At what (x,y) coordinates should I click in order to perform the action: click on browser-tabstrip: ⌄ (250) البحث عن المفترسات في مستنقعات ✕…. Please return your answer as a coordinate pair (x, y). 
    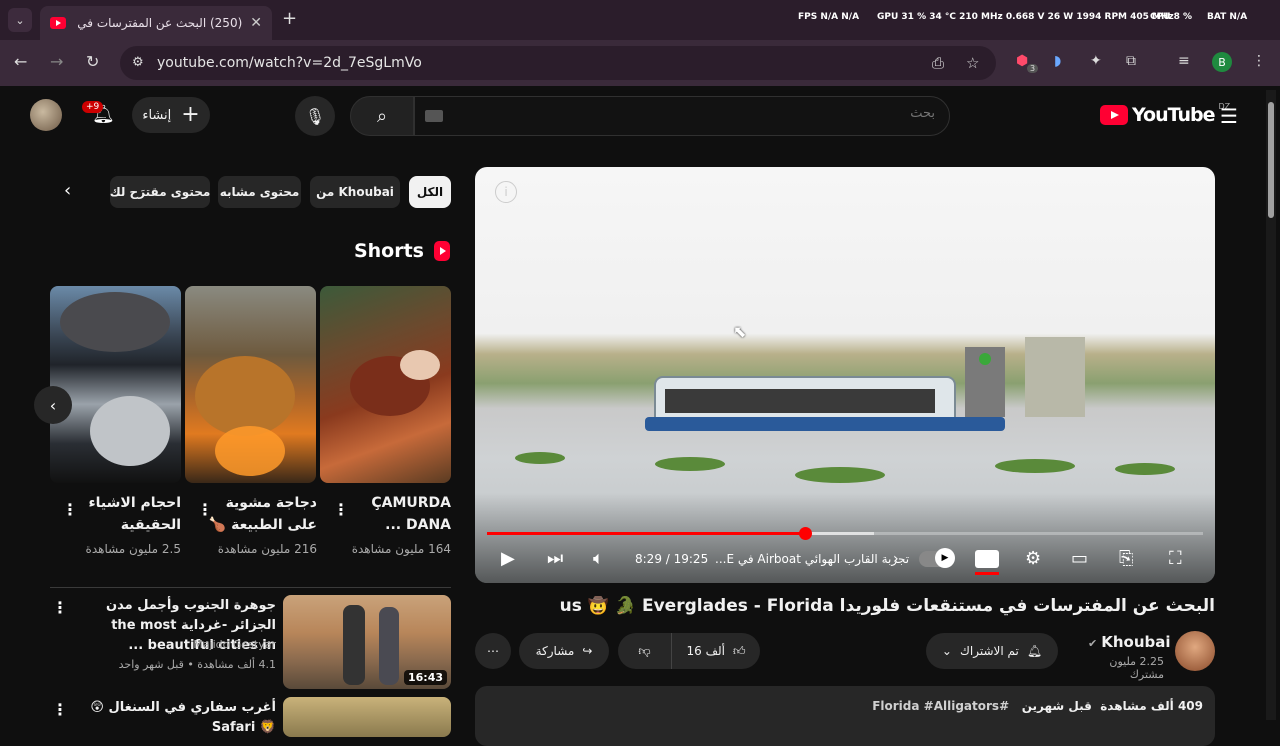
    Looking at the image, I should click on (640, 20).